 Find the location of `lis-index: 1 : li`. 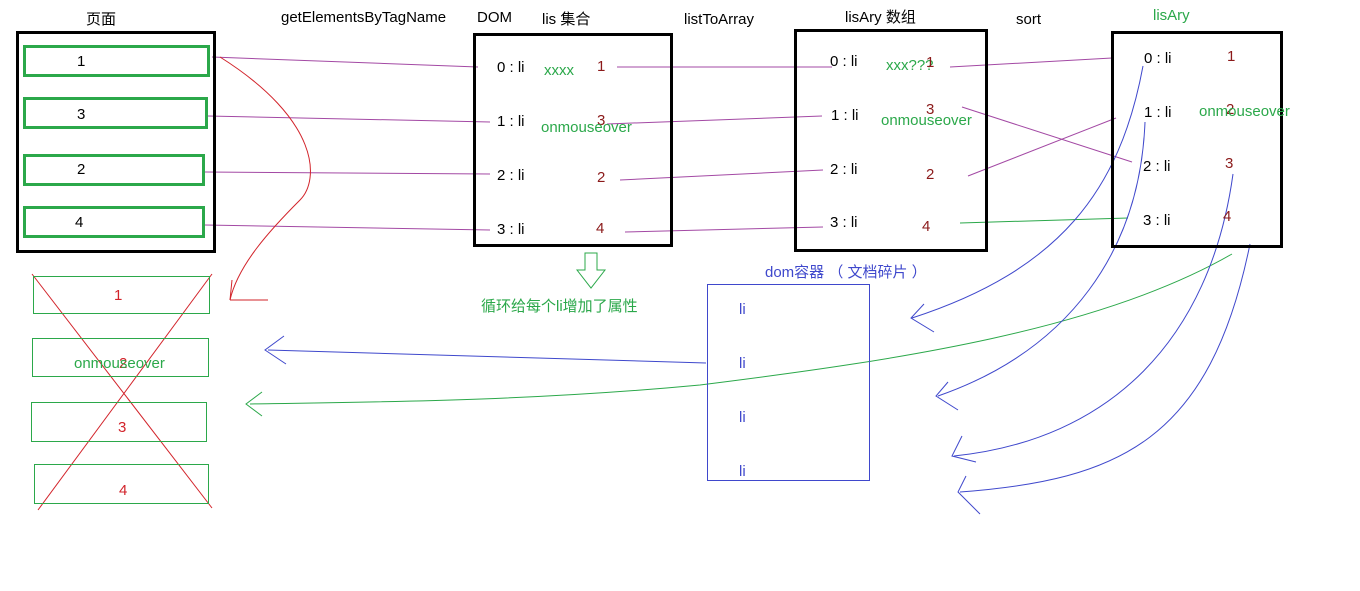

lis-index: 1 : li is located at coordinates (511, 121).